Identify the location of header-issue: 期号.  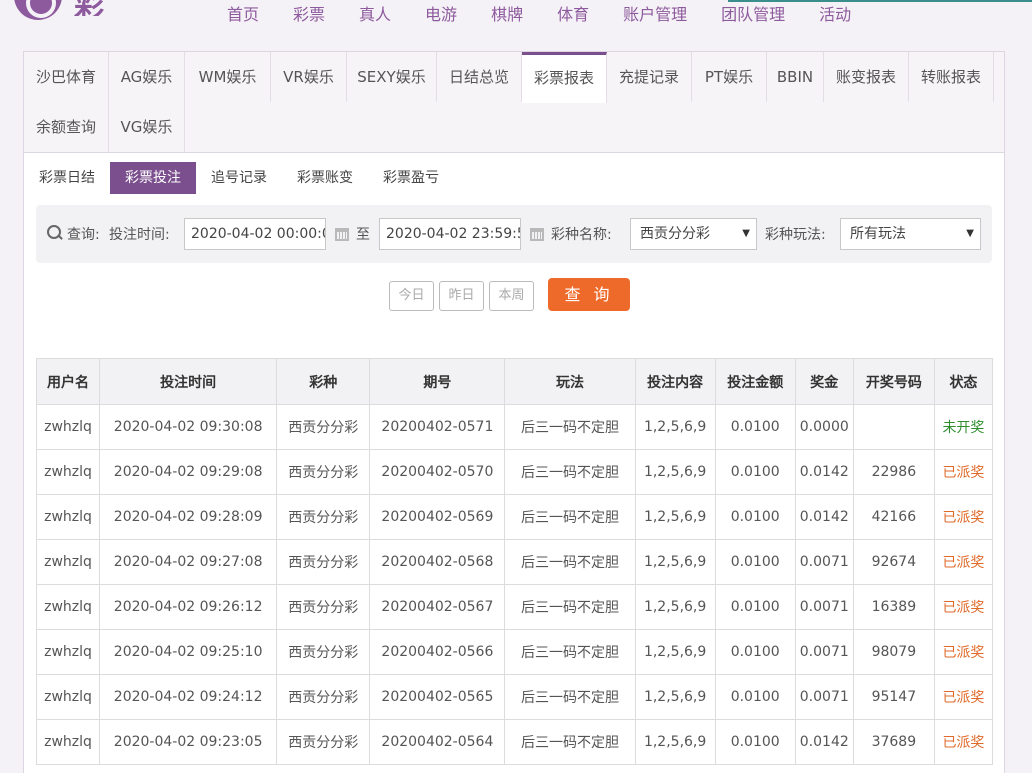
(437, 381).